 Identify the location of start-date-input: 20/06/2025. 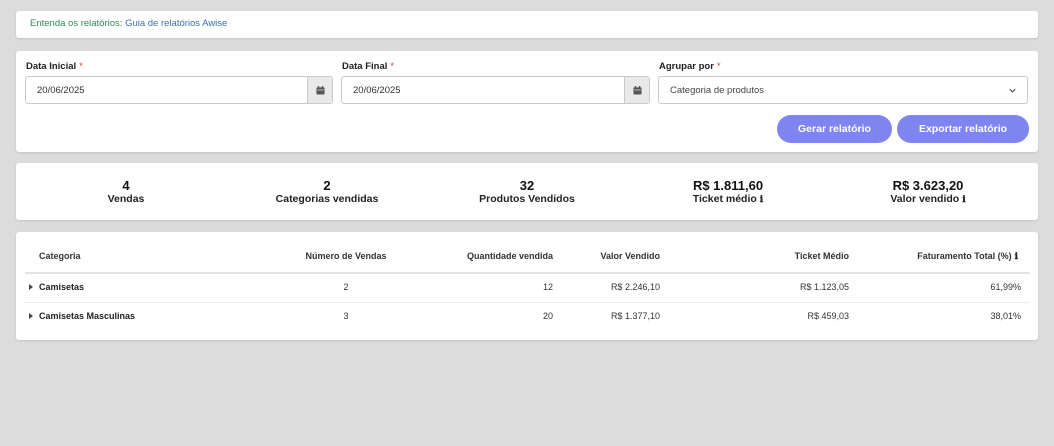
(179, 90).